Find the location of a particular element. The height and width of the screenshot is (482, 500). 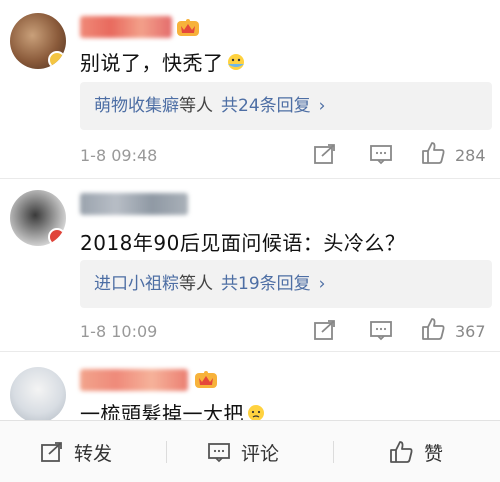

comment-text: 别说了，快秃了 is located at coordinates (163, 61).